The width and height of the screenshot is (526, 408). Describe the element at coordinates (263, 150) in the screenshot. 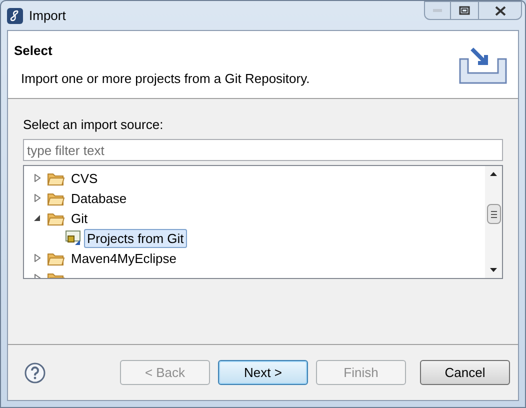

I see `filter-field: type filter text` at that location.